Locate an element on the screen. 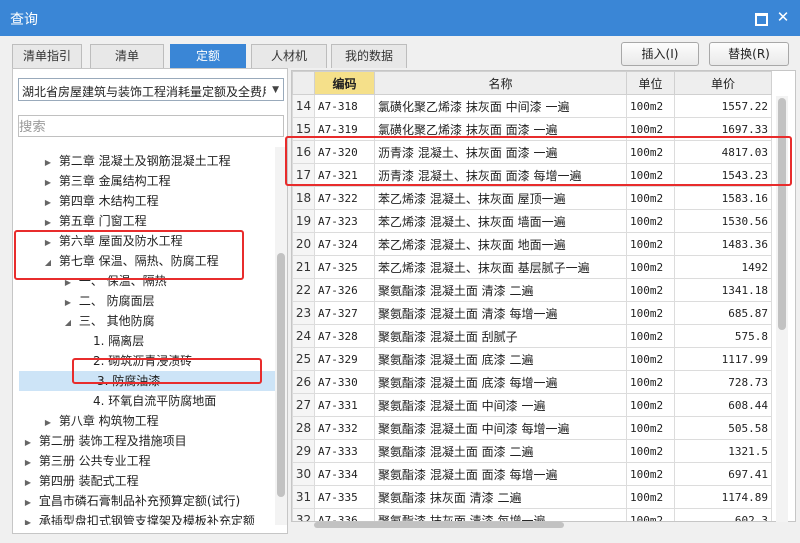  col-header-code: 编码 is located at coordinates (344, 83).